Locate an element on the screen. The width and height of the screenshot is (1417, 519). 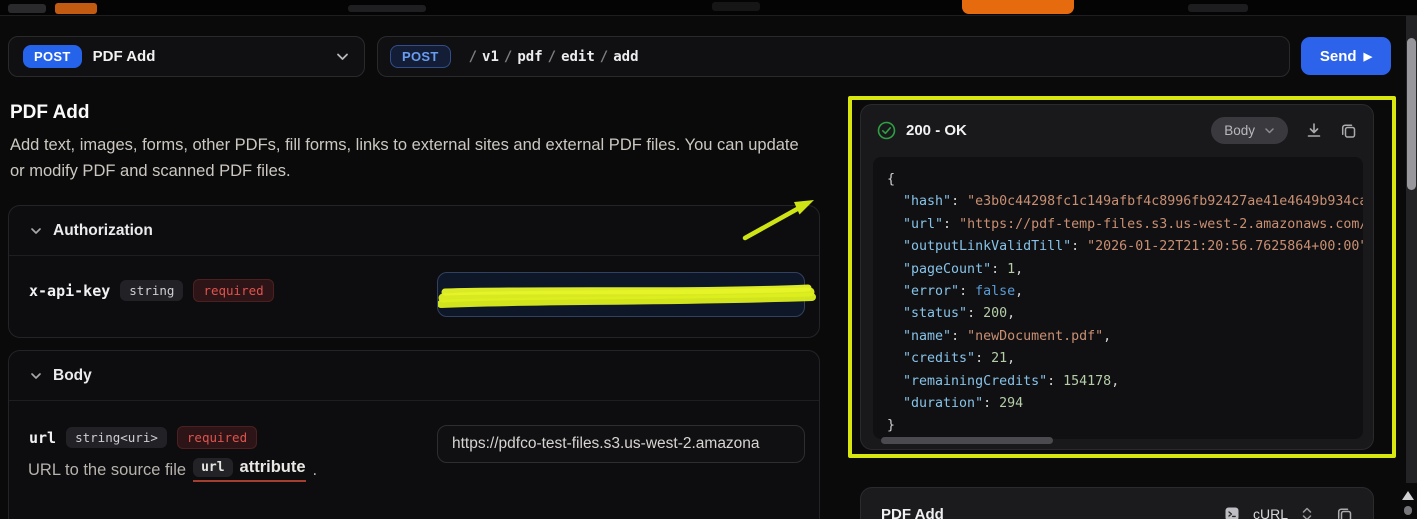
description-bold-text: attribute is located at coordinates (272, 467).